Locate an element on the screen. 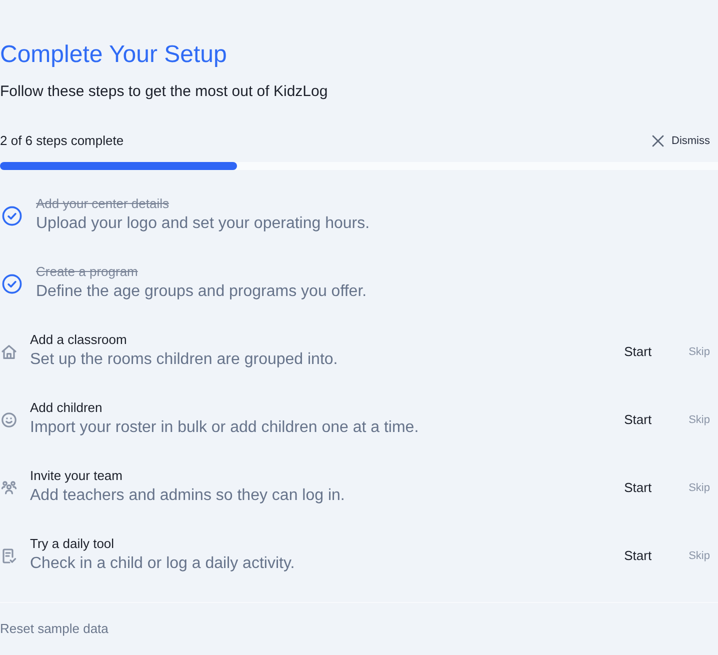 This screenshot has width=718, height=655. step-description: Check in a child or log a daily activity. is located at coordinates (162, 564).